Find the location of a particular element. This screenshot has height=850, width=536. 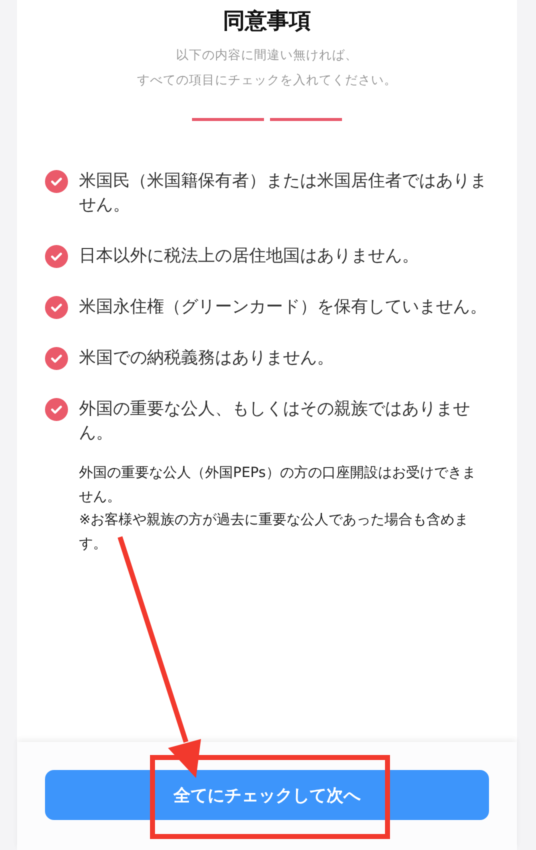

note-text: ※お客様や親族の方が過去に重要な公人であった場合も含めます。 is located at coordinates (274, 532).